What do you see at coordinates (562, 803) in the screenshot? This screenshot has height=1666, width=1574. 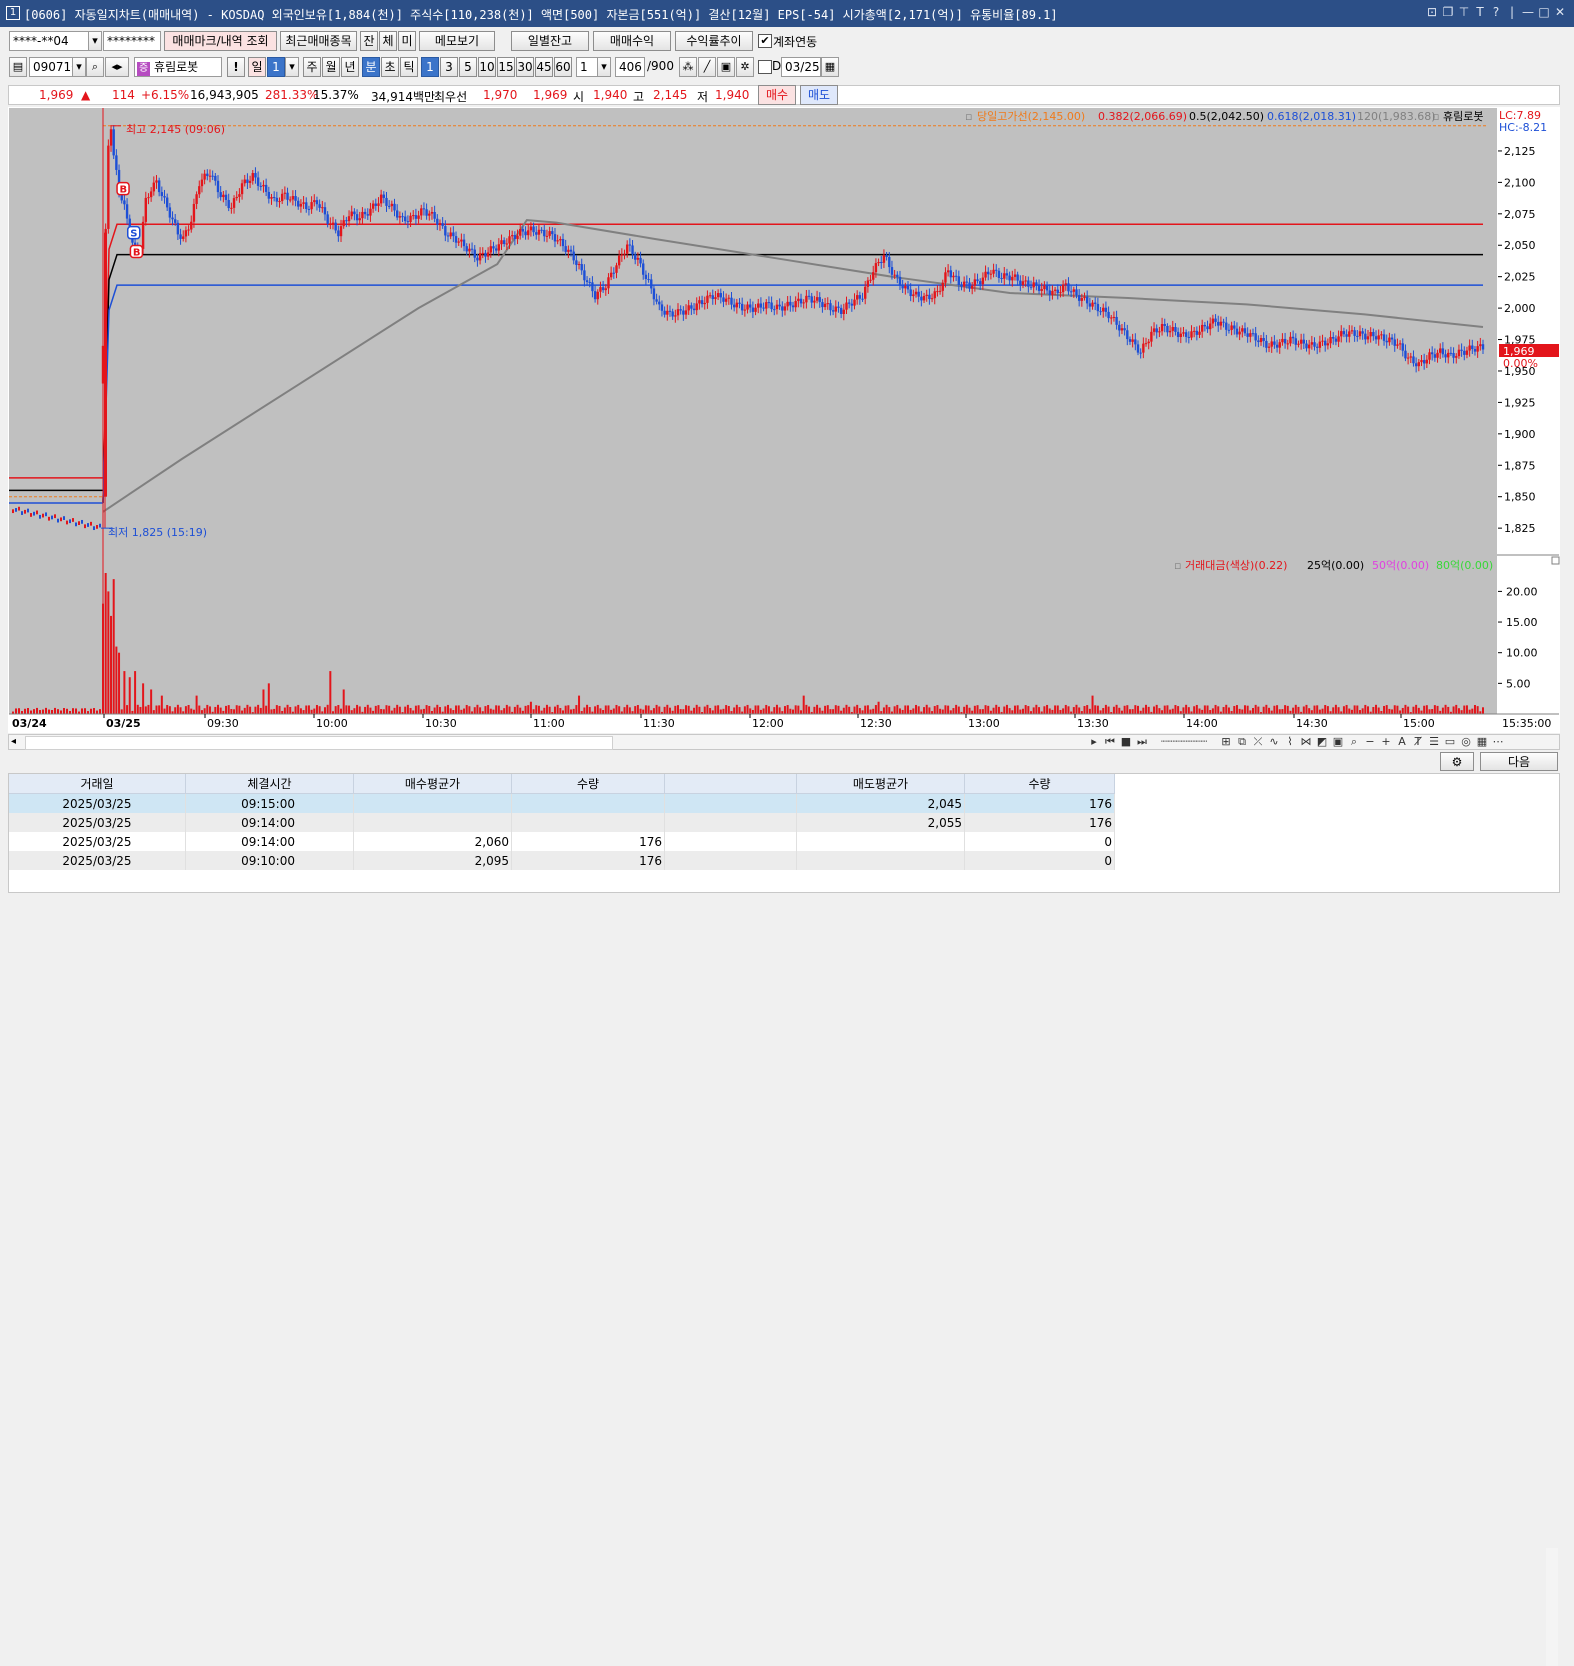 I see `table-row: 2025/03/25 09:15:00 2,045 176` at bounding box center [562, 803].